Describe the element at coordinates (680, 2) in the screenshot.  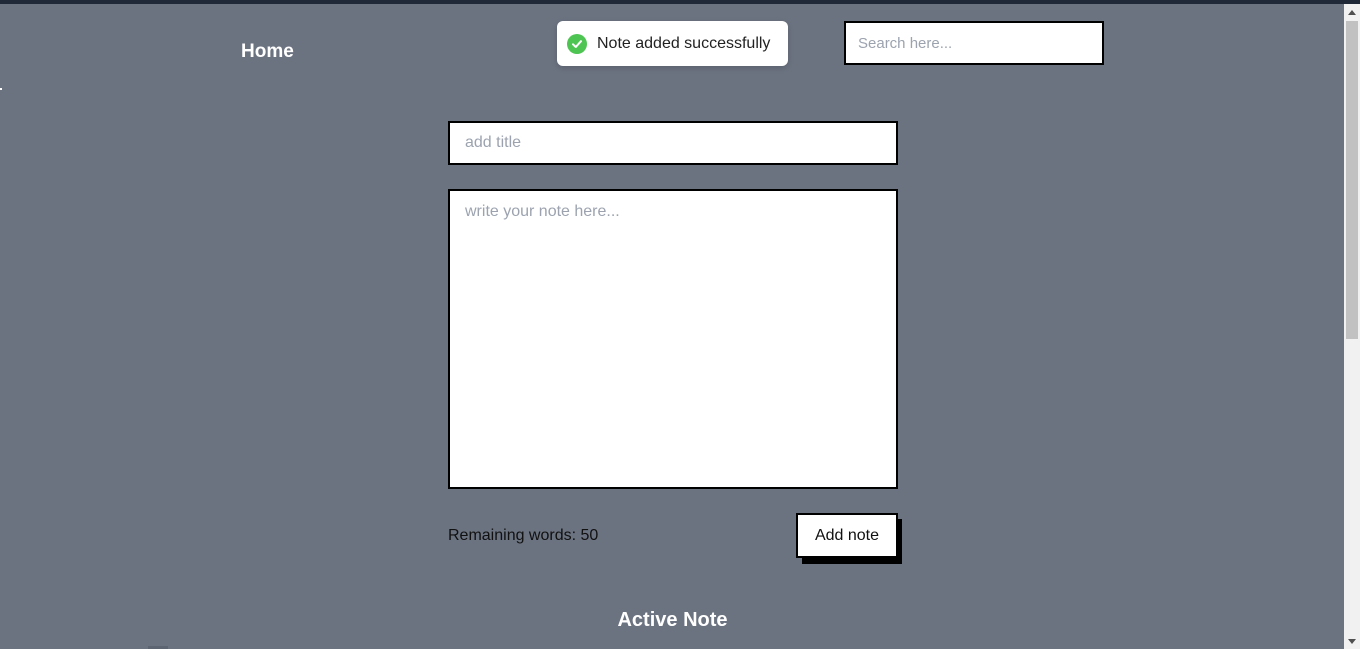
I see `window-top-border` at that location.